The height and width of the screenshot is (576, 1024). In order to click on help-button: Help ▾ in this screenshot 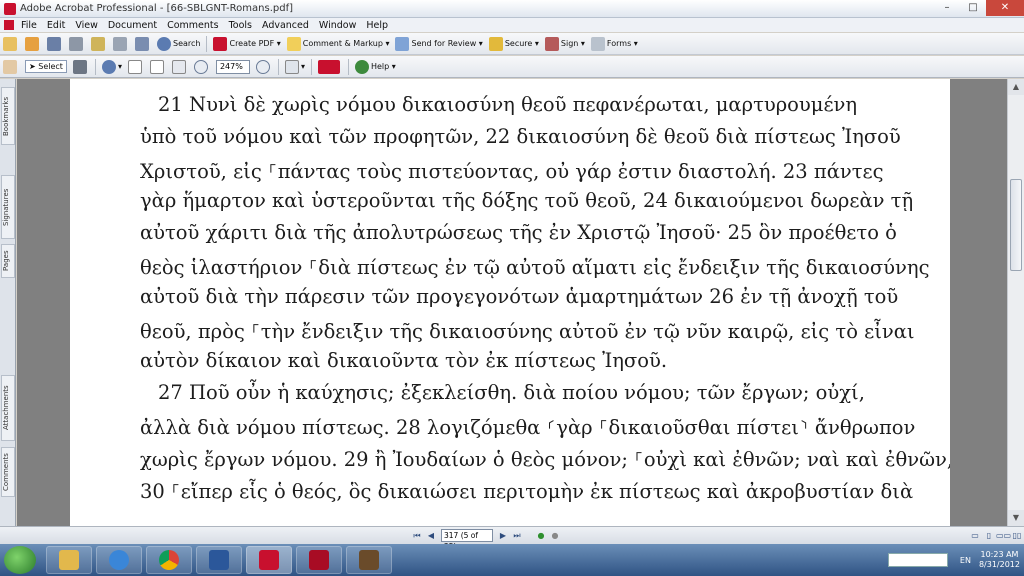, I will do `click(375, 66)`.